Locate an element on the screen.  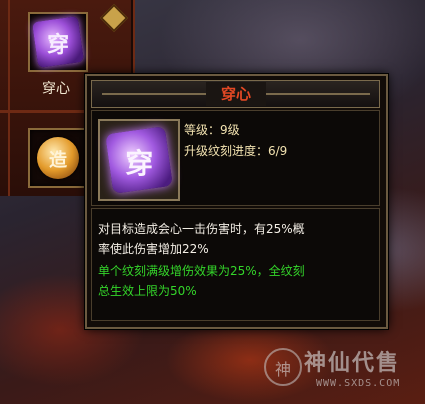
watermark-url: WWW.SXDS.COM is located at coordinates (358, 383).